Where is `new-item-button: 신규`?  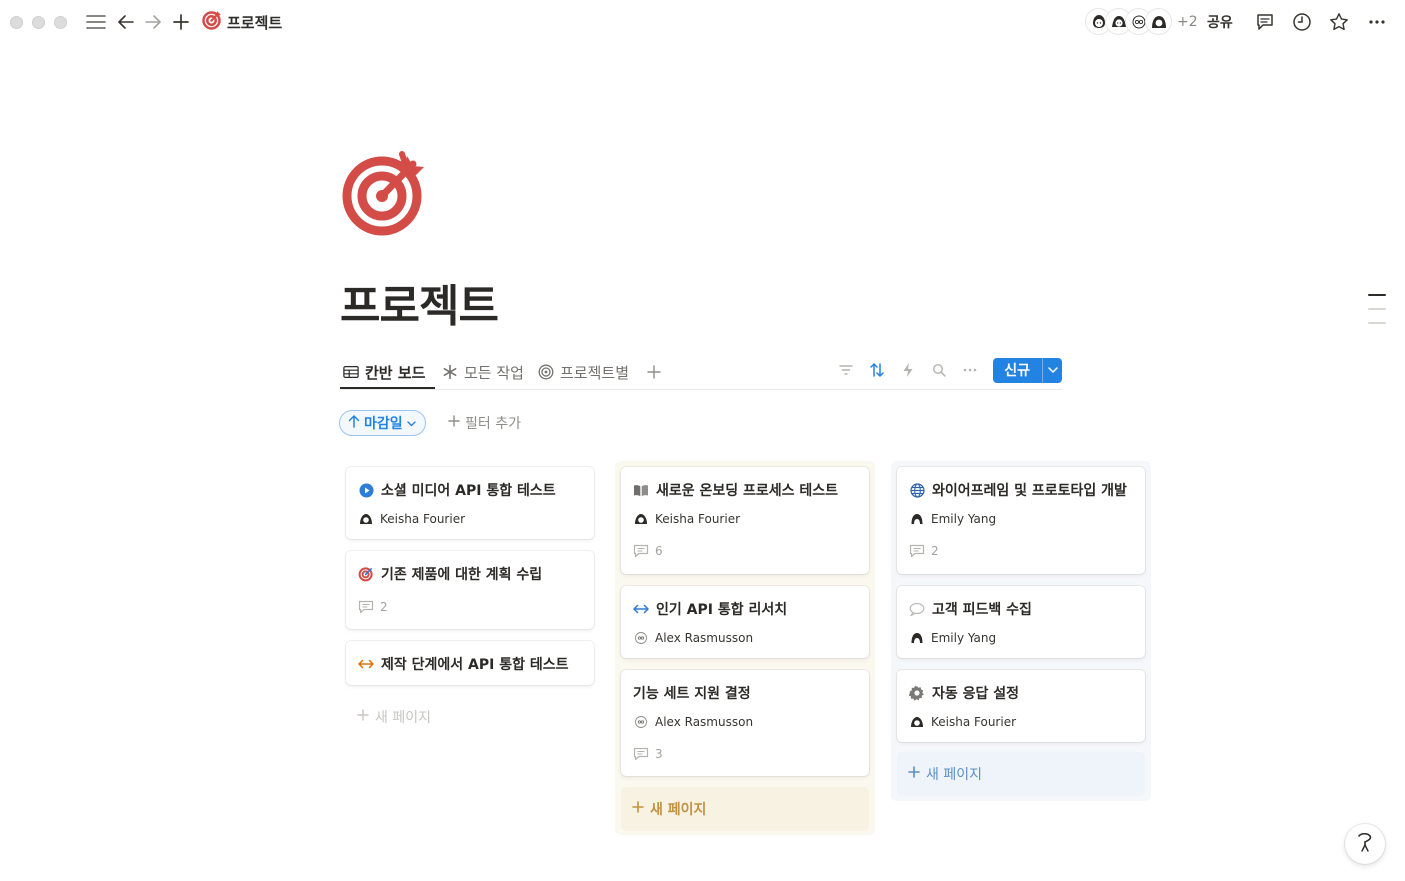 new-item-button: 신규 is located at coordinates (1027, 370).